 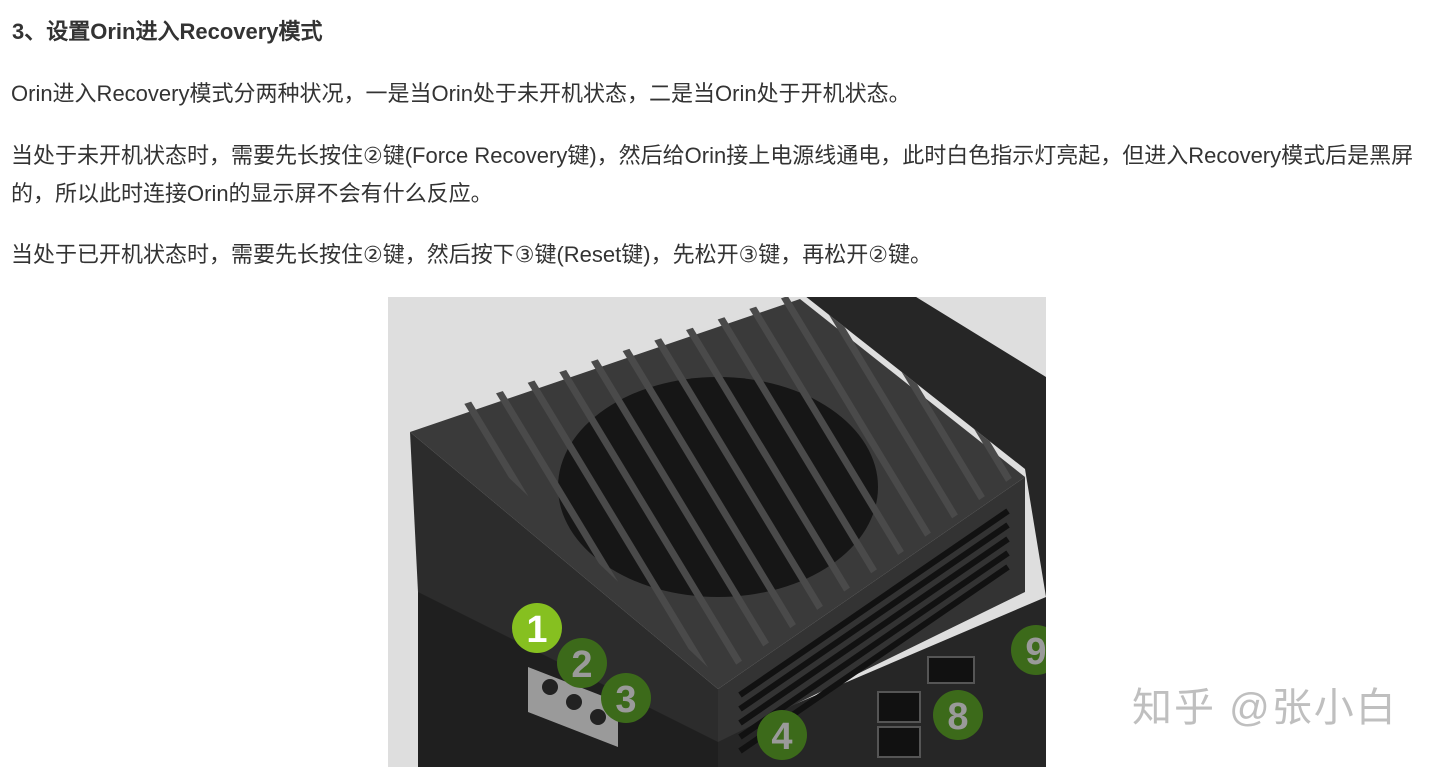 I want to click on svg-text: 8, so click(x=957, y=717).